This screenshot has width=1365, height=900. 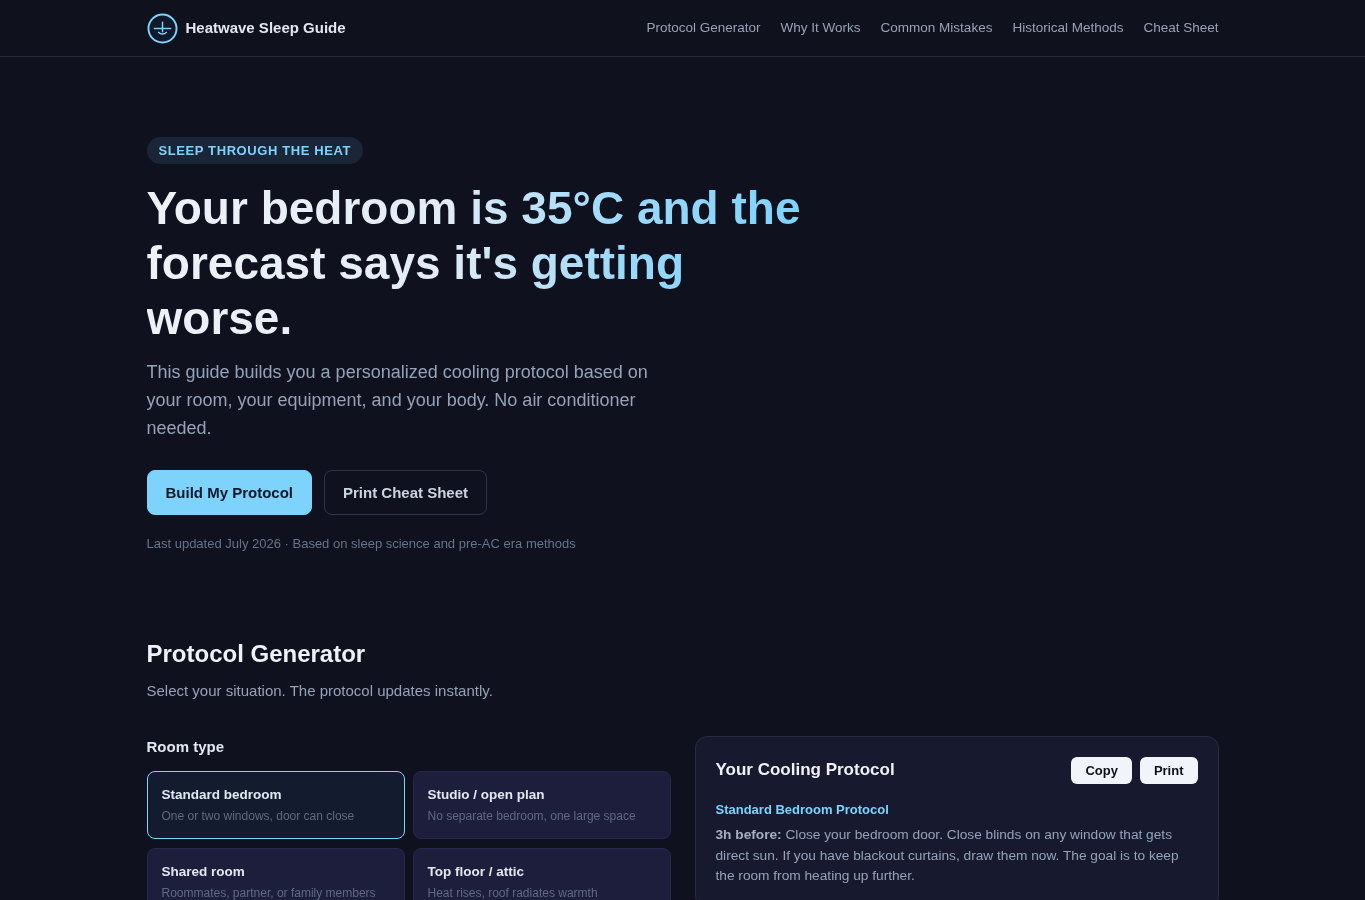 What do you see at coordinates (703, 28) in the screenshot?
I see `nav-link: Protocol Generator` at bounding box center [703, 28].